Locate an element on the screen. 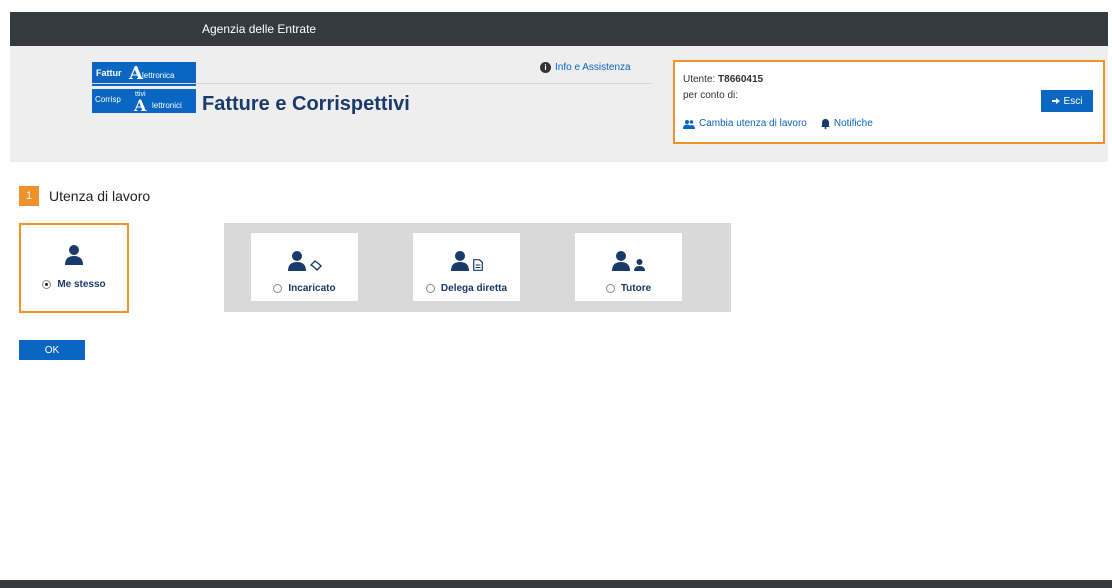 The height and width of the screenshot is (588, 1112). top-bar: Agenzia delle Entrate is located at coordinates (559, 29).